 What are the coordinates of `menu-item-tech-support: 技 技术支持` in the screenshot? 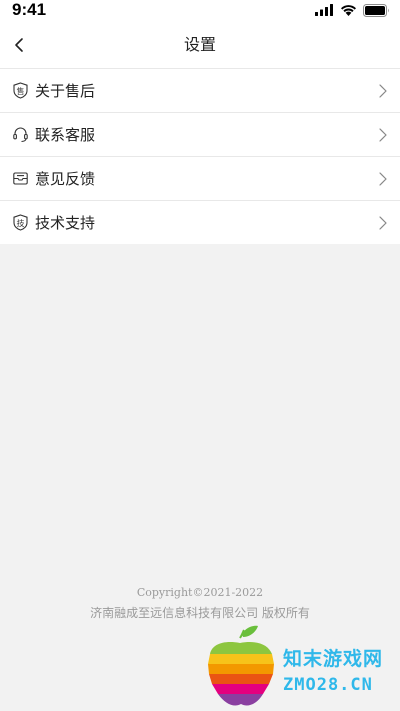 It's located at (200, 222).